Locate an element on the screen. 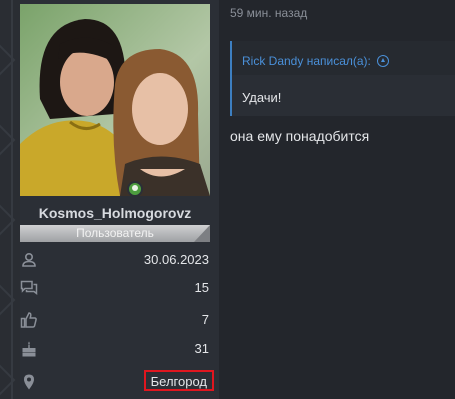 The image size is (455, 399). location-pin-icon is located at coordinates (29, 382).